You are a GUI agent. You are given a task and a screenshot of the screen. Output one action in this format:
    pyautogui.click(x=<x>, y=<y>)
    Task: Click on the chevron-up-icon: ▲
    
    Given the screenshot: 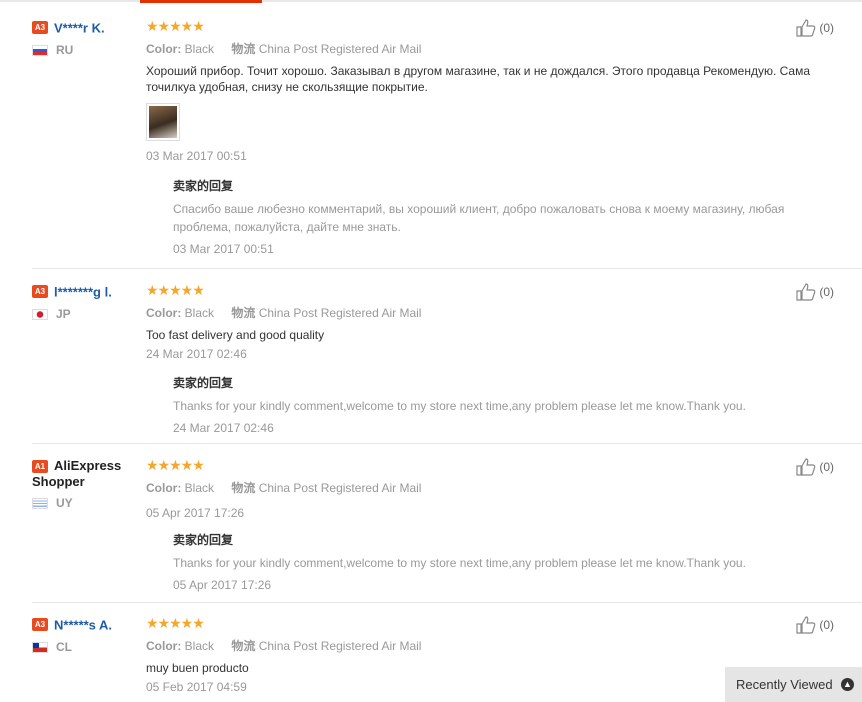 What is the action you would take?
    pyautogui.click(x=847, y=684)
    